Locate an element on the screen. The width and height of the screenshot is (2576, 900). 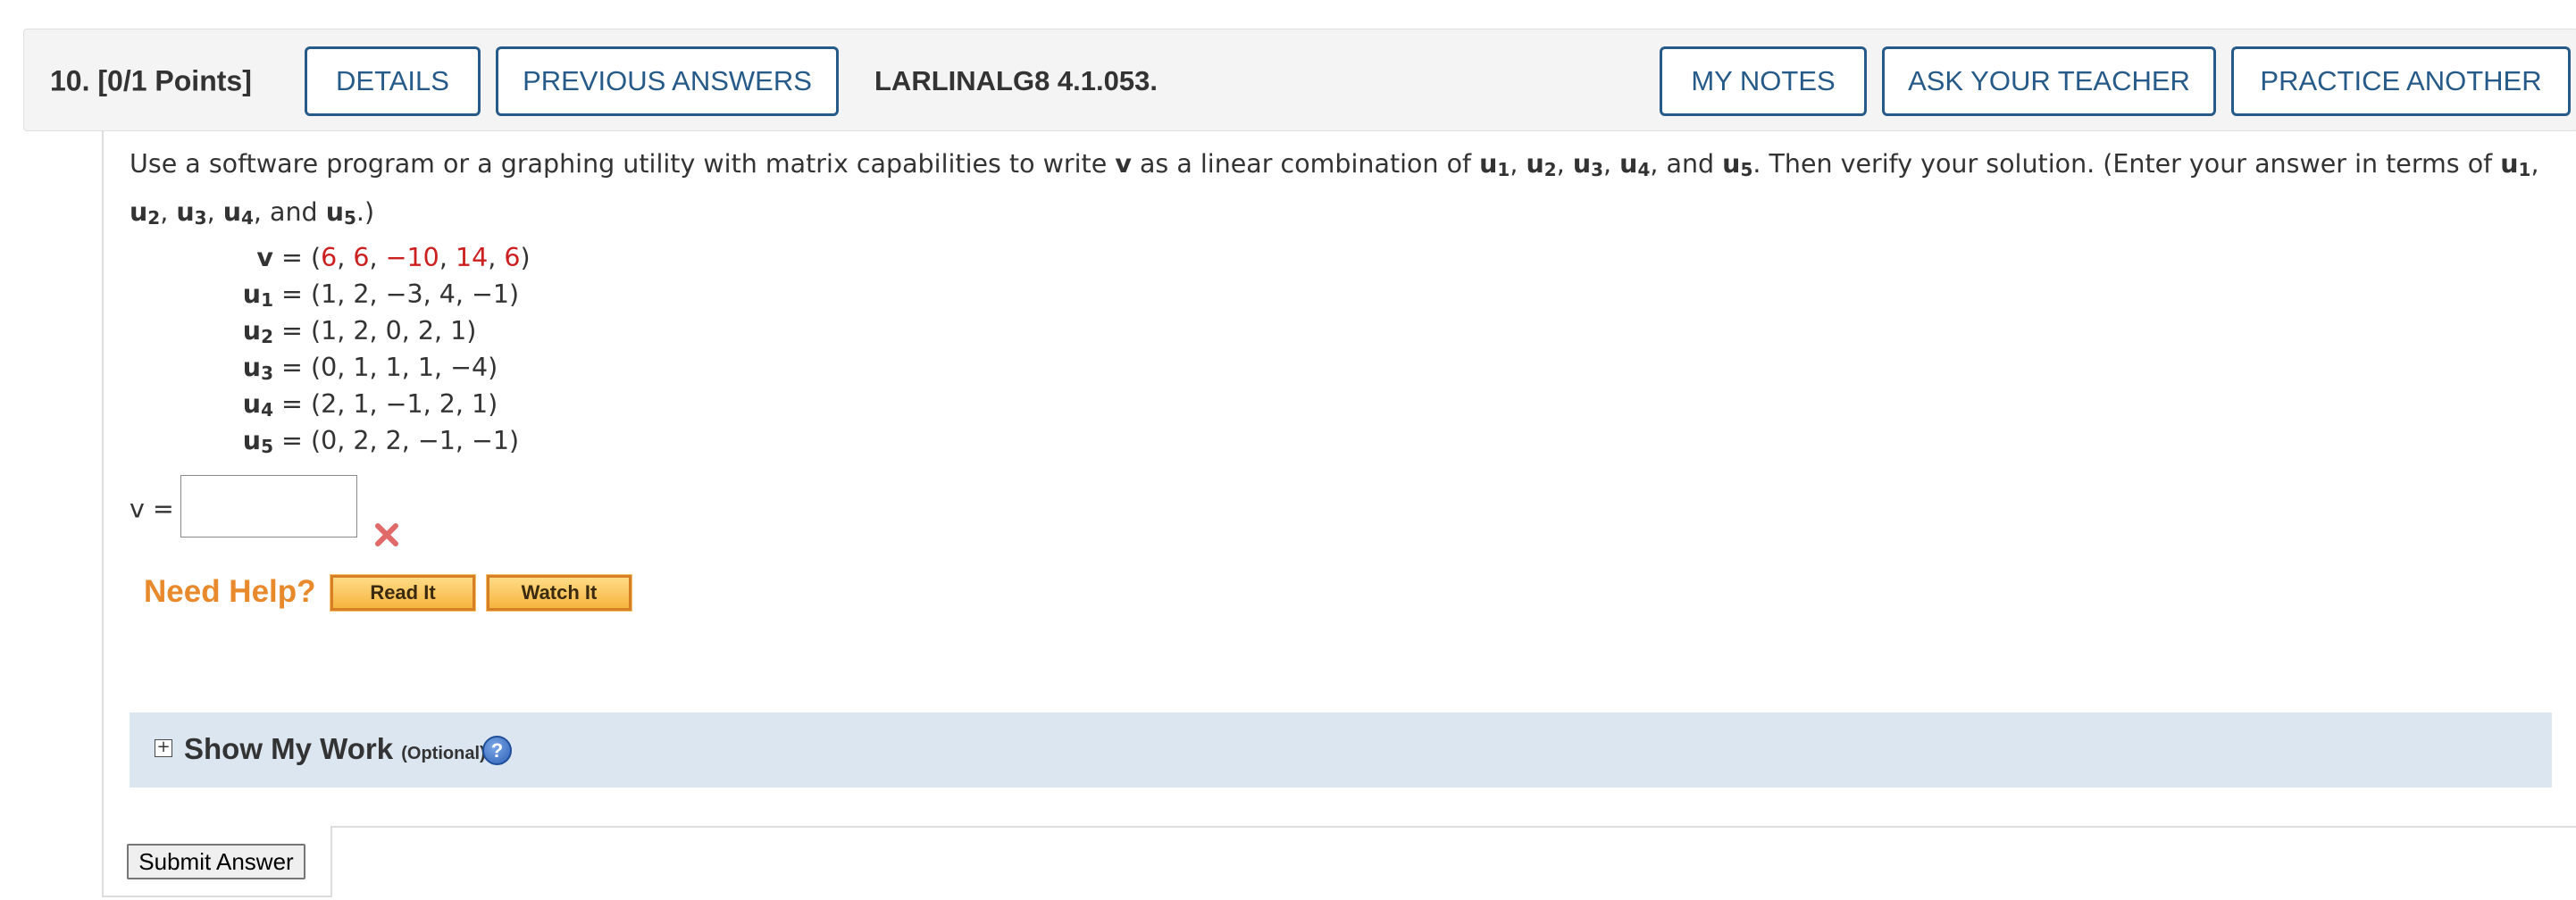
expand-plus-icon: + is located at coordinates (164, 748).